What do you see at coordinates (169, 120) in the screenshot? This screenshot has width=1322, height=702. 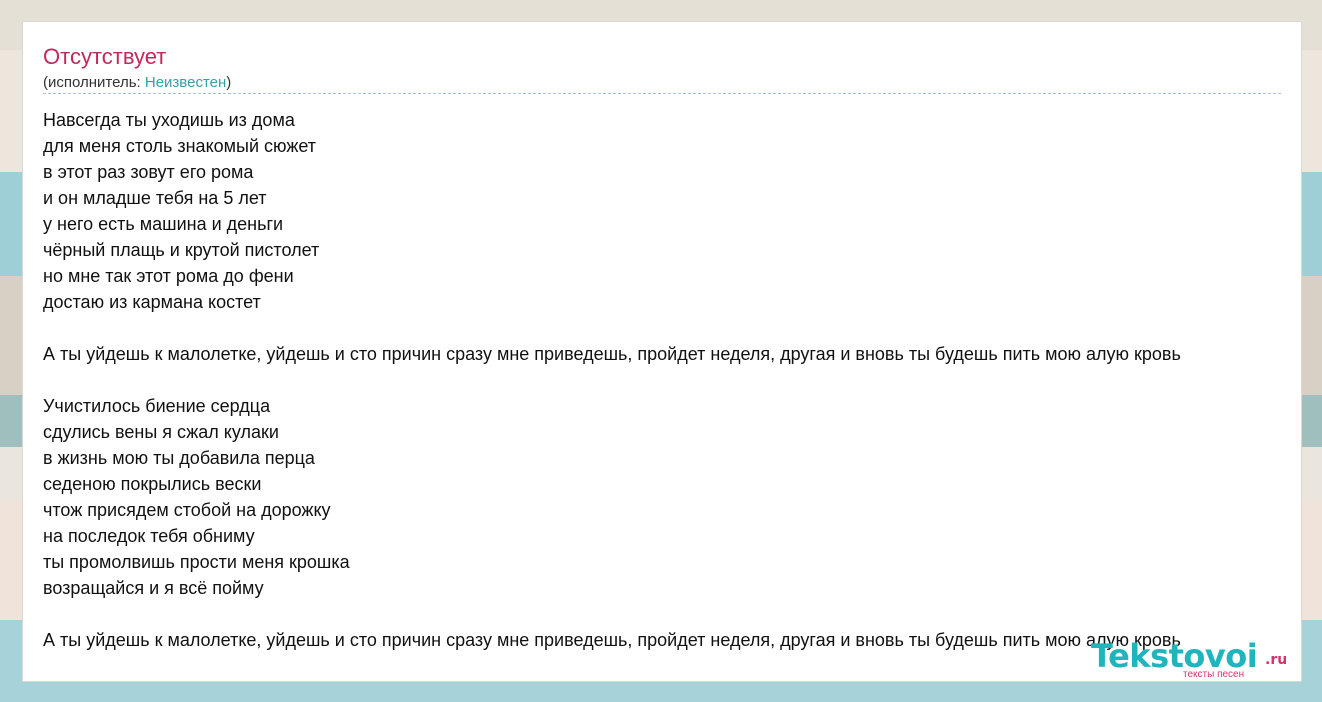 I see `lyric-line: Навсегда ты уходишь из дома` at bounding box center [169, 120].